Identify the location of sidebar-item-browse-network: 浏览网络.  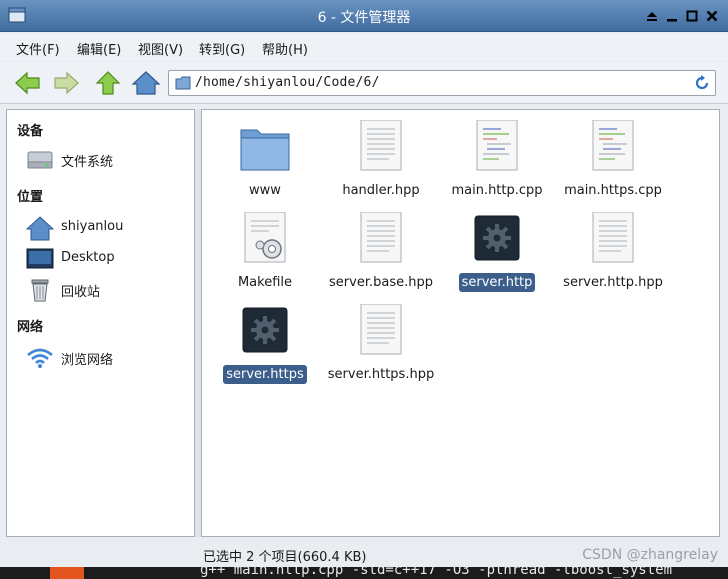
(107, 358).